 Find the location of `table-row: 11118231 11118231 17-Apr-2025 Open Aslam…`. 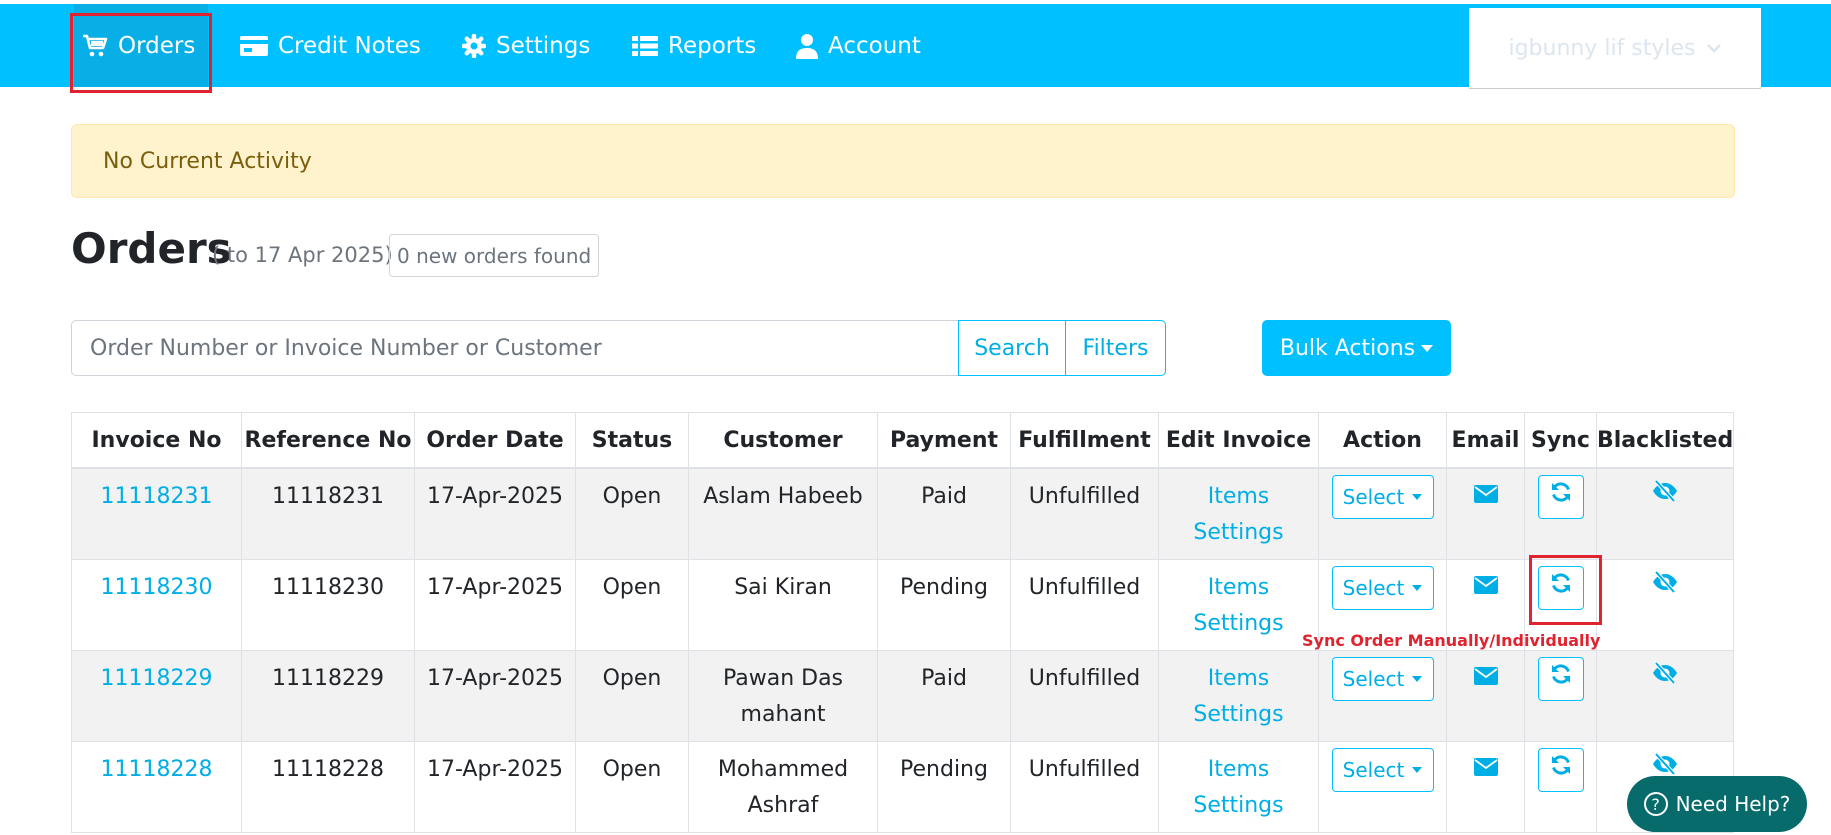

table-row: 11118231 11118231 17-Apr-2025 Open Aslam… is located at coordinates (903, 513).